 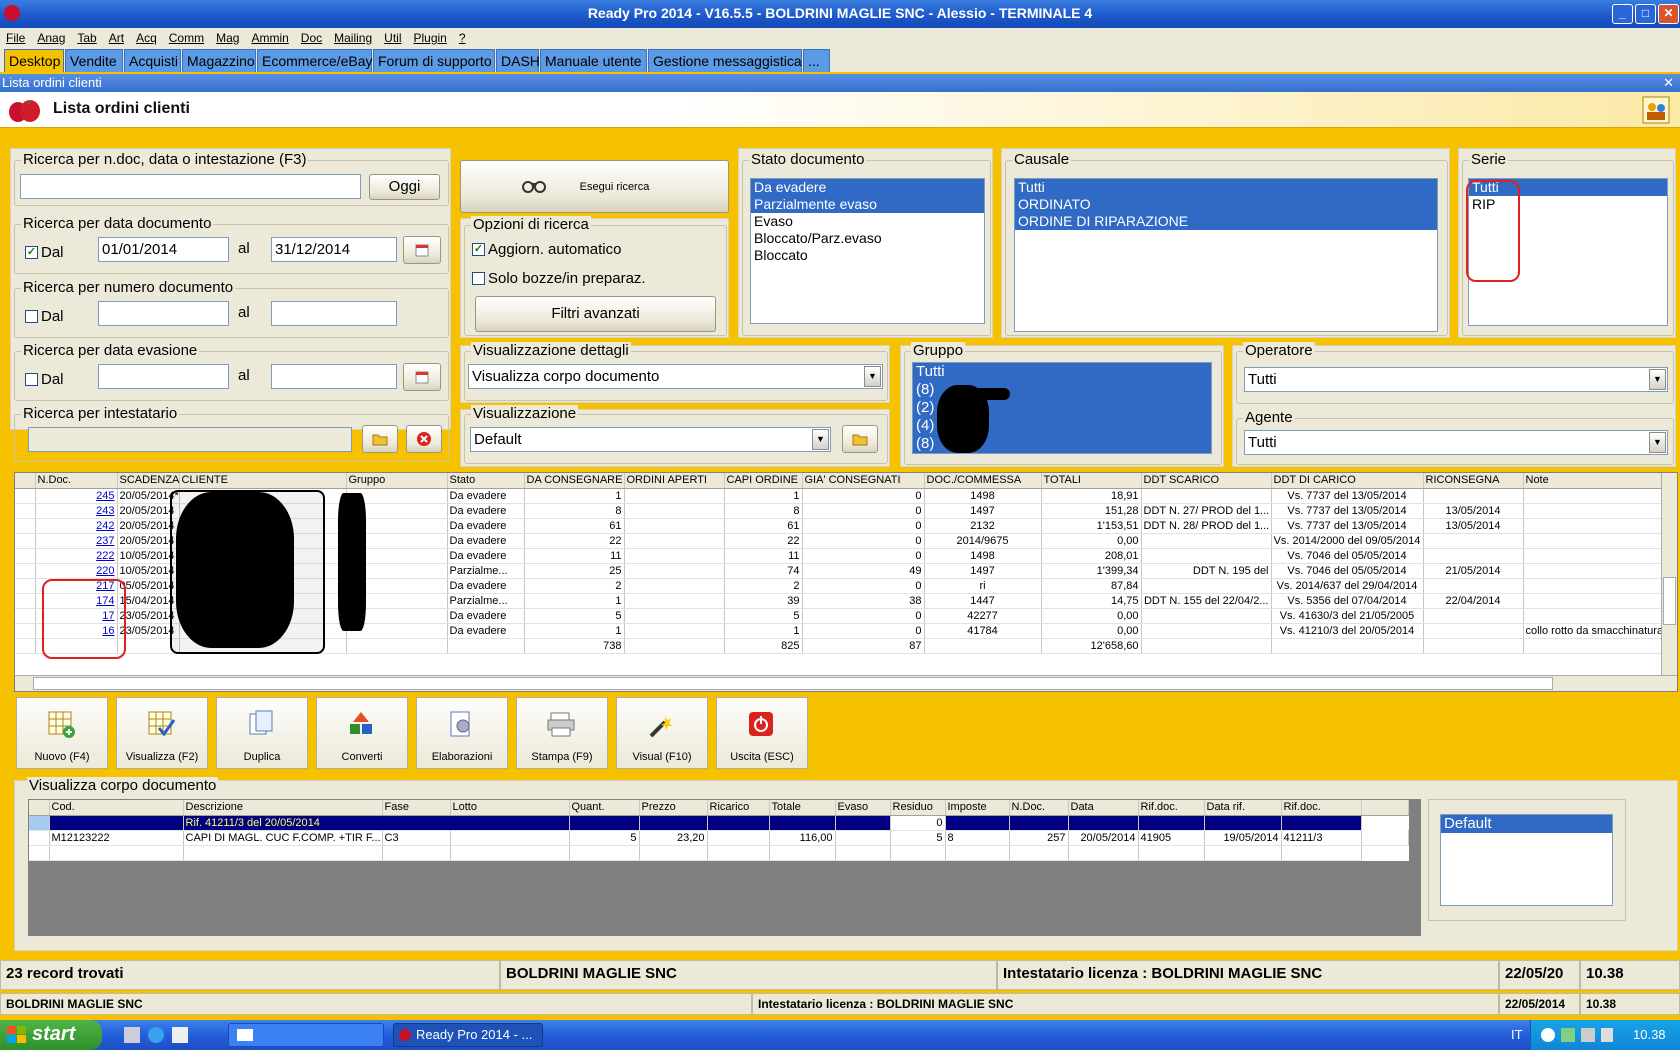 What do you see at coordinates (674, 481) in the screenshot?
I see `column-header: ORDINI APERTI` at bounding box center [674, 481].